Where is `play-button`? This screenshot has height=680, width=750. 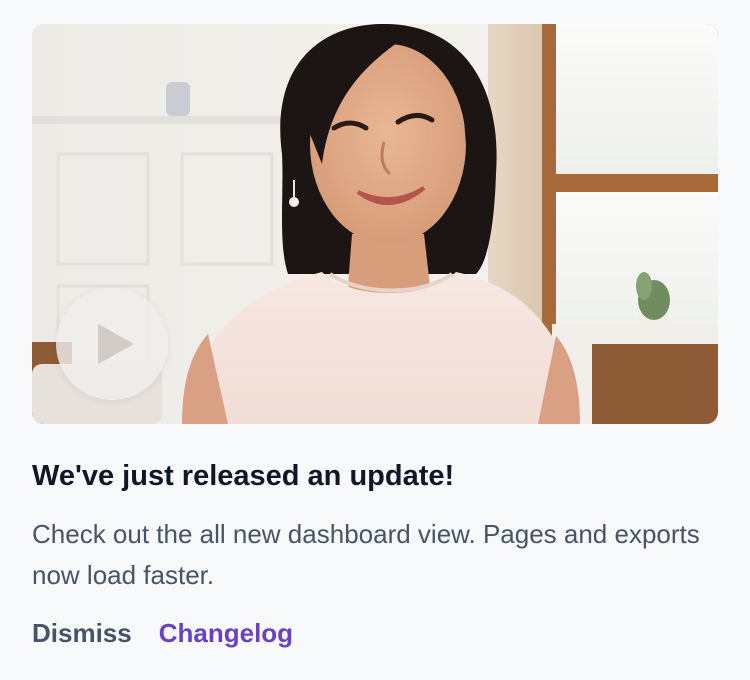
play-button is located at coordinates (112, 344).